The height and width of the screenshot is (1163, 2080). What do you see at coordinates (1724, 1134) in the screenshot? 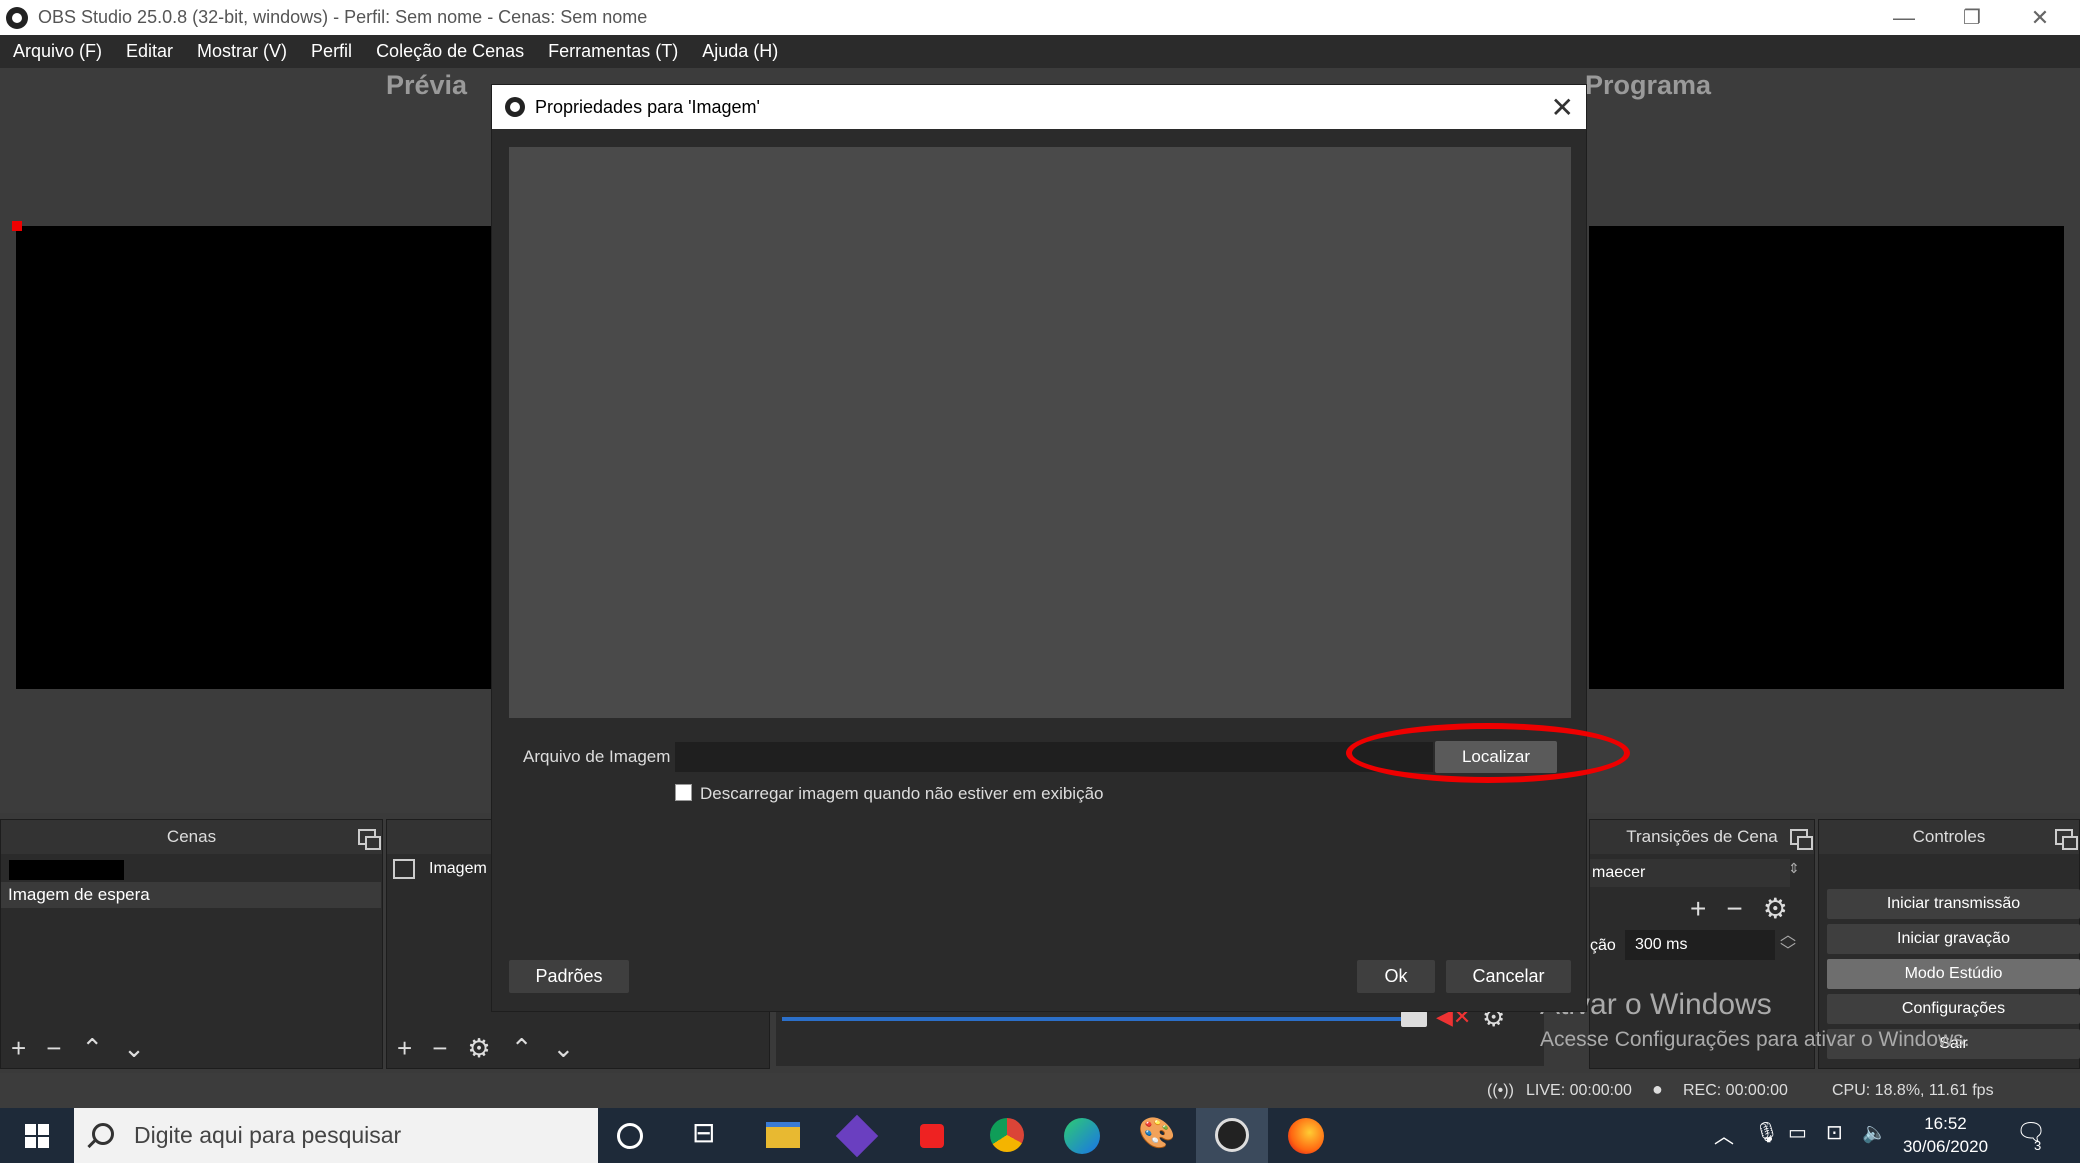
I see `tray-chevron-icon: ︿` at bounding box center [1724, 1134].